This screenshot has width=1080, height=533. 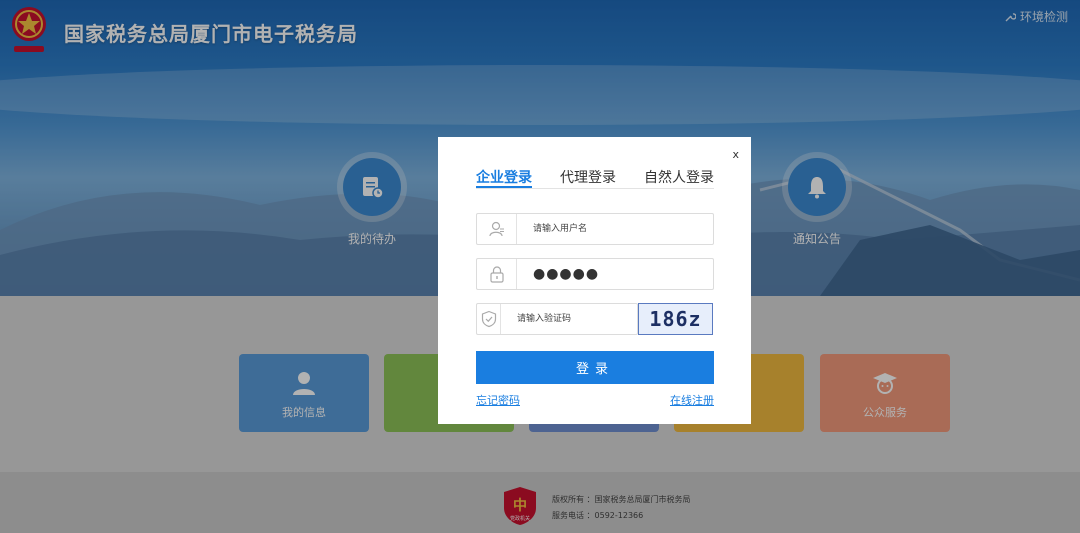 I want to click on password-input, so click(x=607, y=274).